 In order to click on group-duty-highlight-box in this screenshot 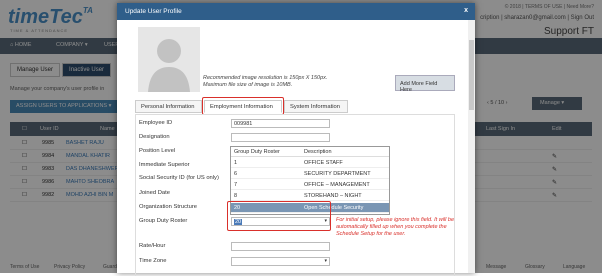, I will do `click(279, 216)`.